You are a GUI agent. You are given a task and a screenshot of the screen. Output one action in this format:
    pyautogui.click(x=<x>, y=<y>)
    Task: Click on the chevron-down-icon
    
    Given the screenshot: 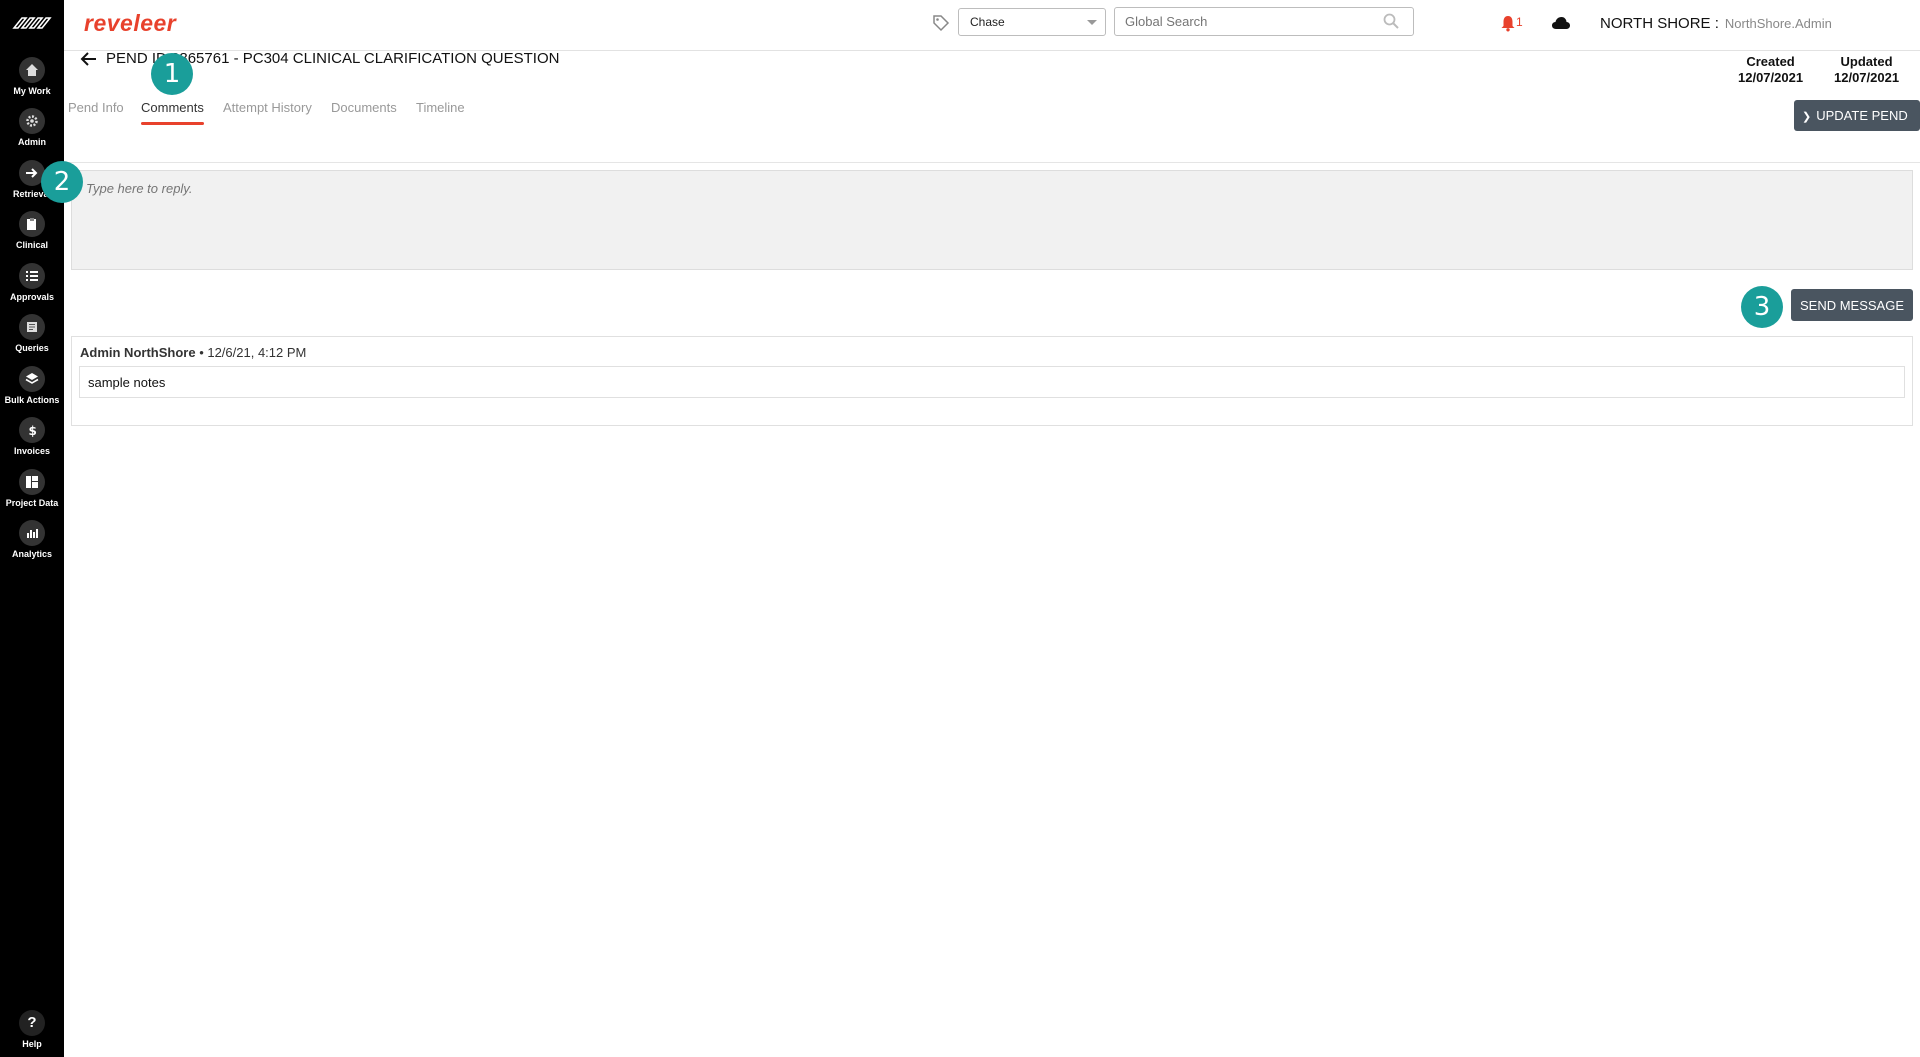 What is the action you would take?
    pyautogui.click(x=1092, y=22)
    